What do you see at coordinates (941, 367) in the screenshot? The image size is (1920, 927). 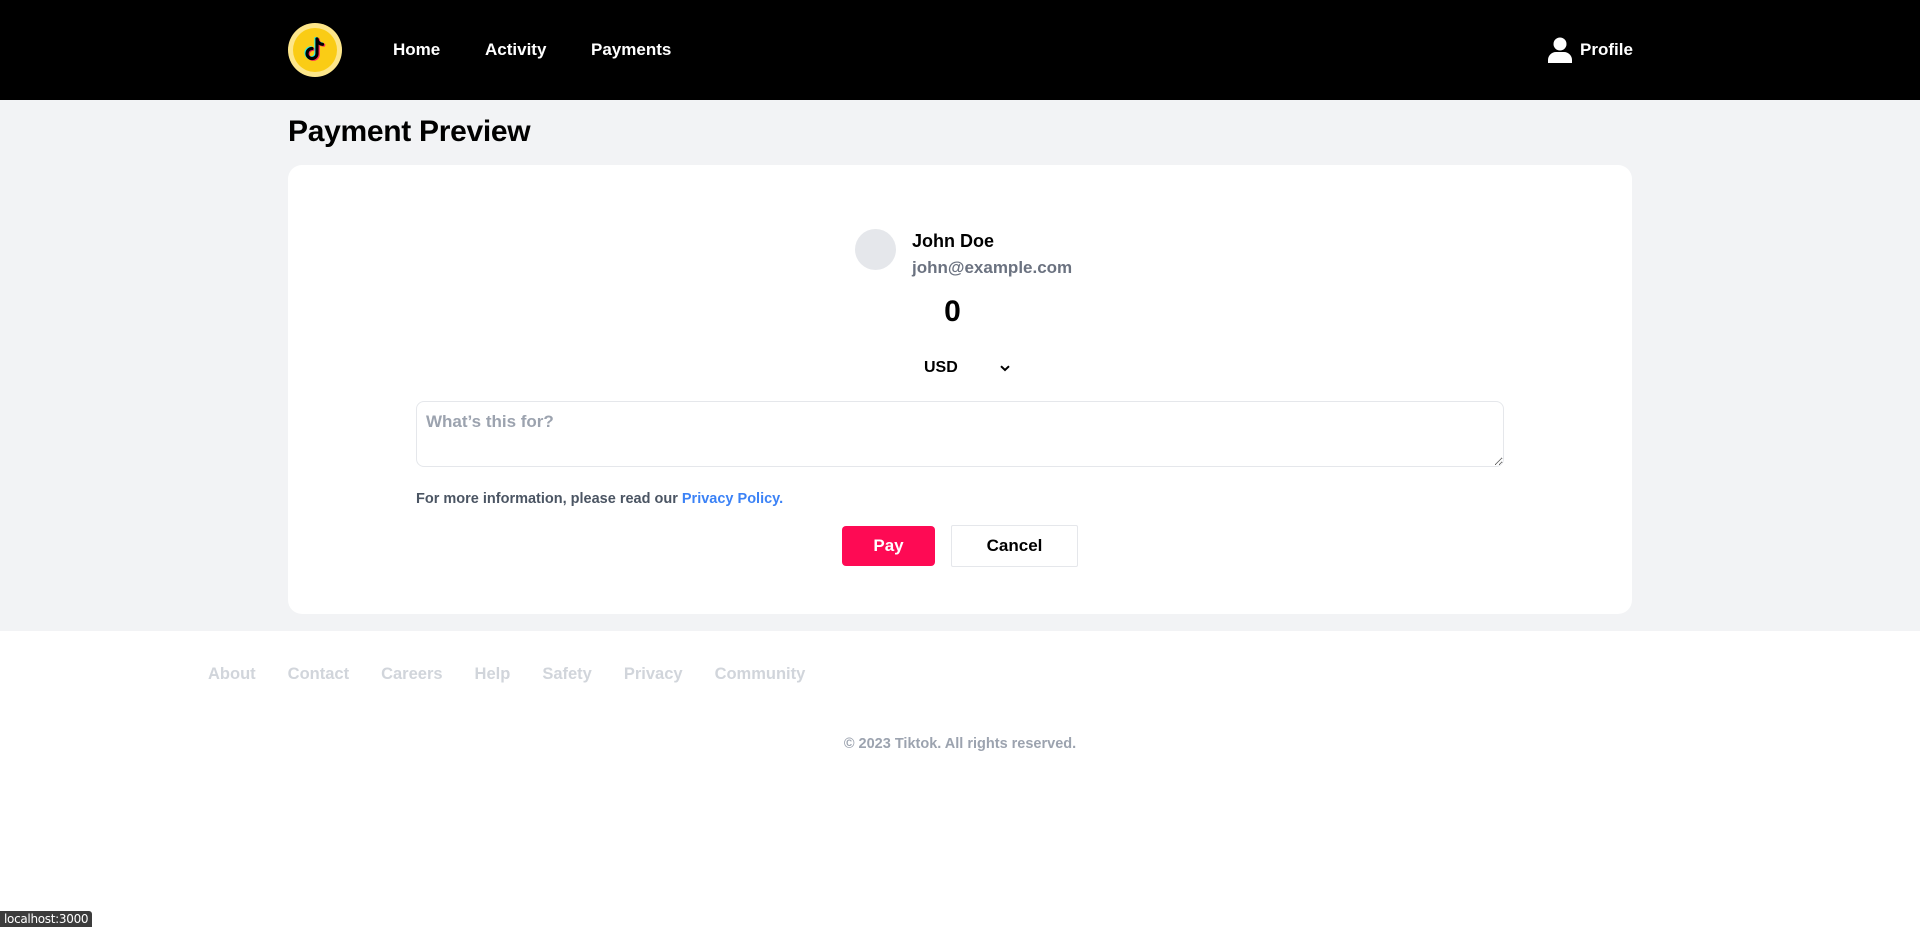 I see `currency-value: USD` at bounding box center [941, 367].